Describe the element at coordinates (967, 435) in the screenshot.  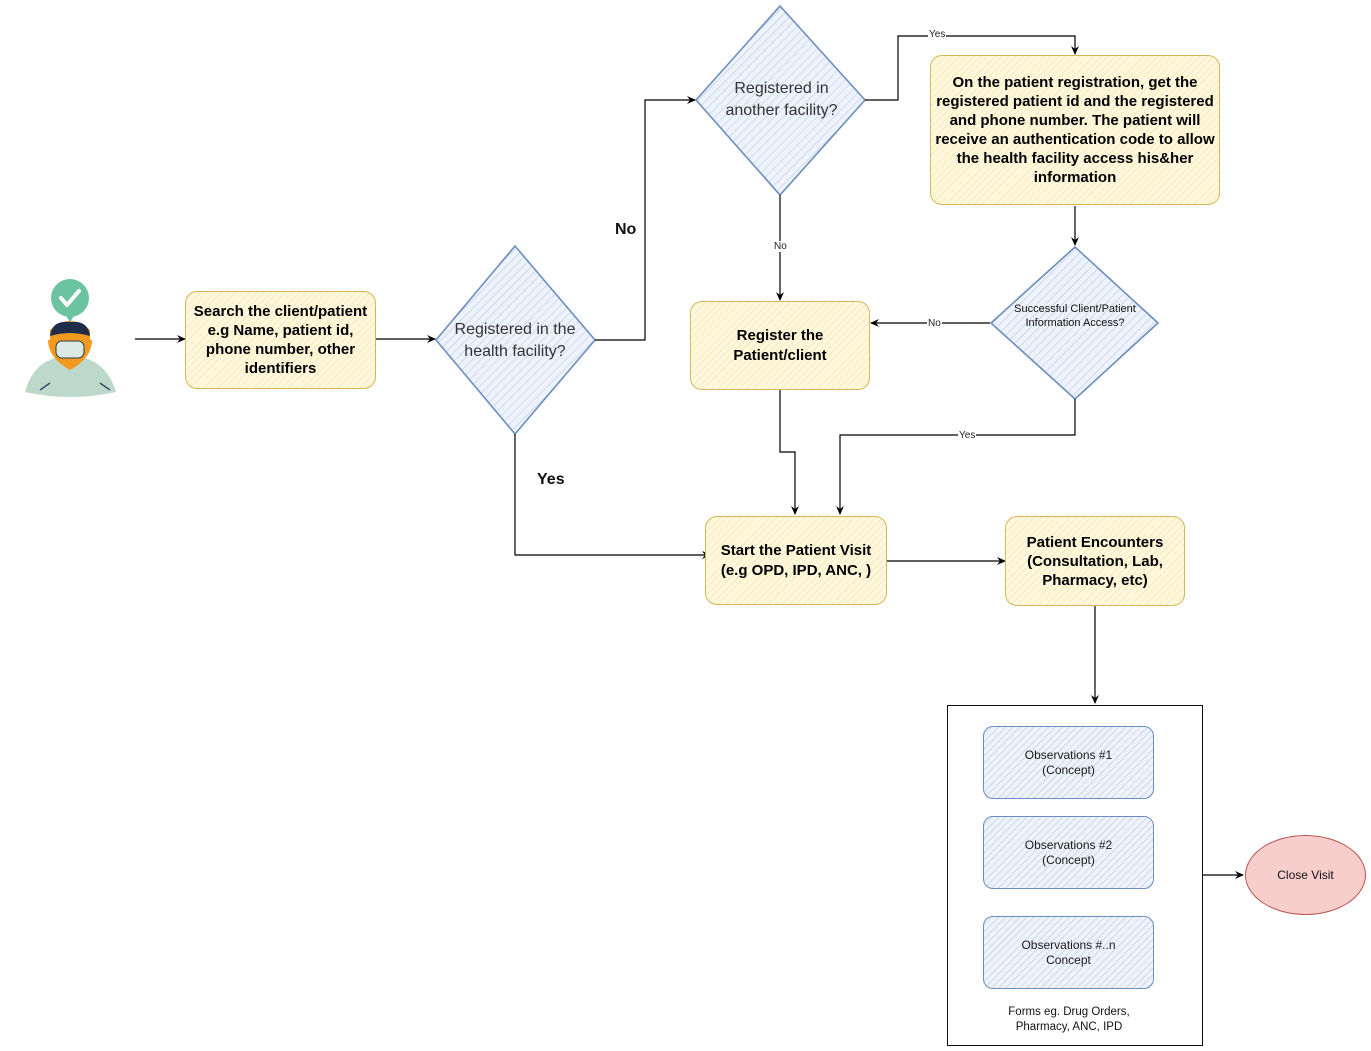
I see `edge-label-yes-access: Yes` at that location.